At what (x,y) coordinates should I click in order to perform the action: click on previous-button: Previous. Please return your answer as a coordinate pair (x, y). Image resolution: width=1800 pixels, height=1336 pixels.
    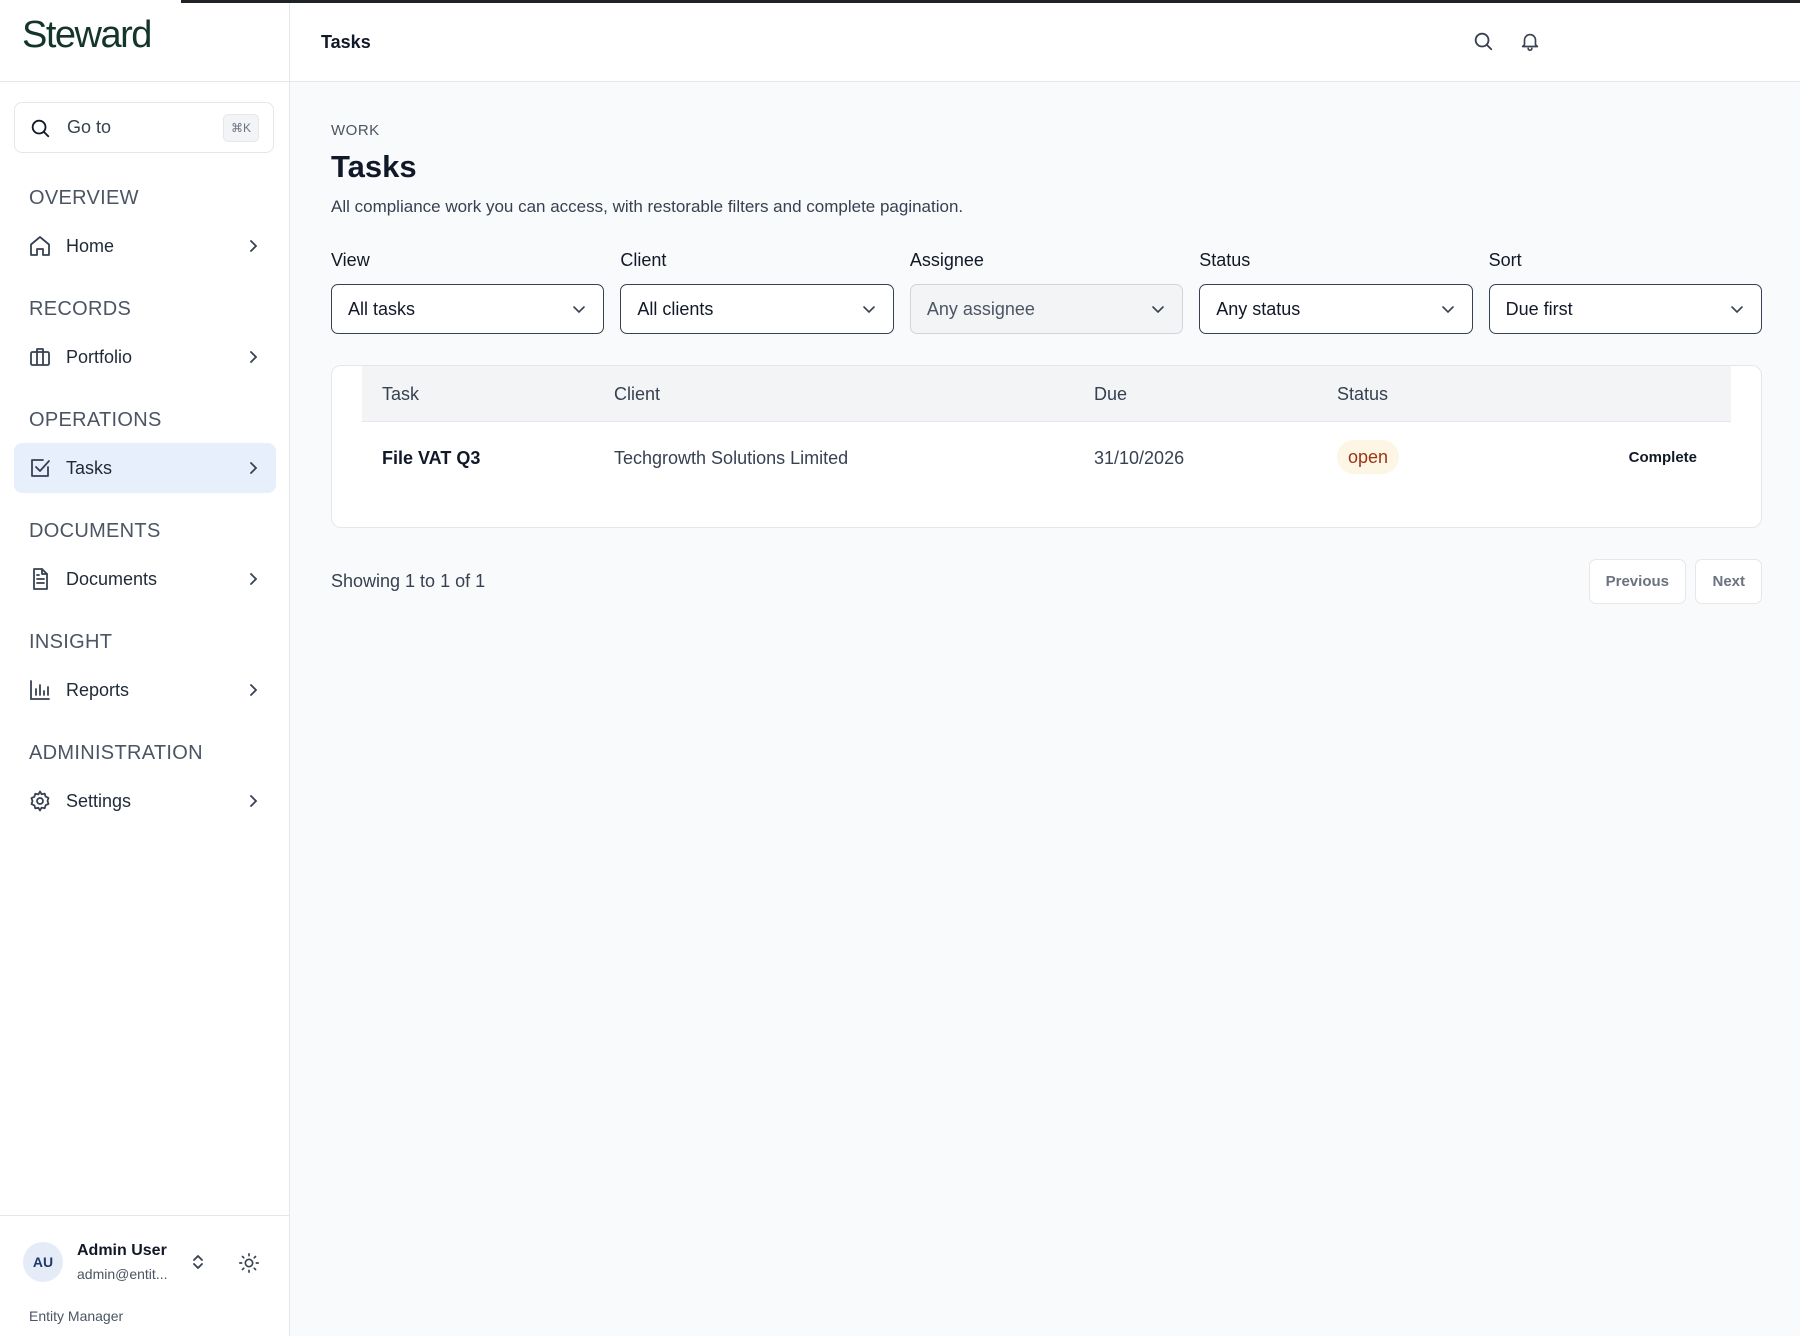
    Looking at the image, I should click on (1637, 581).